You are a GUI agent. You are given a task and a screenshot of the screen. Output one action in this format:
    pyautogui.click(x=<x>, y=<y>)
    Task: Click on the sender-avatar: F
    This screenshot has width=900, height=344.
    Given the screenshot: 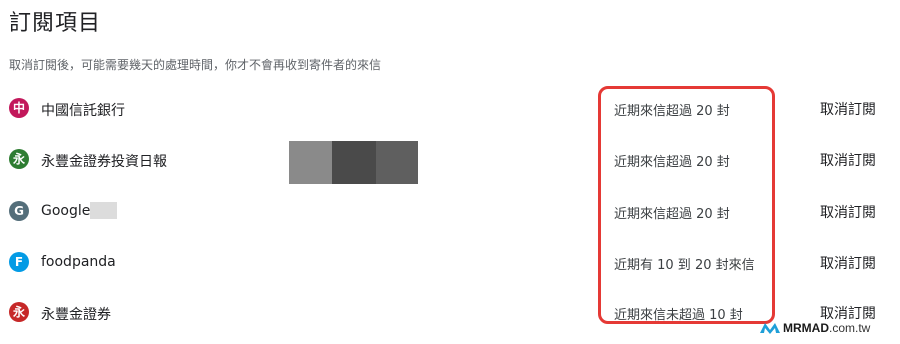 What is the action you would take?
    pyautogui.click(x=19, y=262)
    